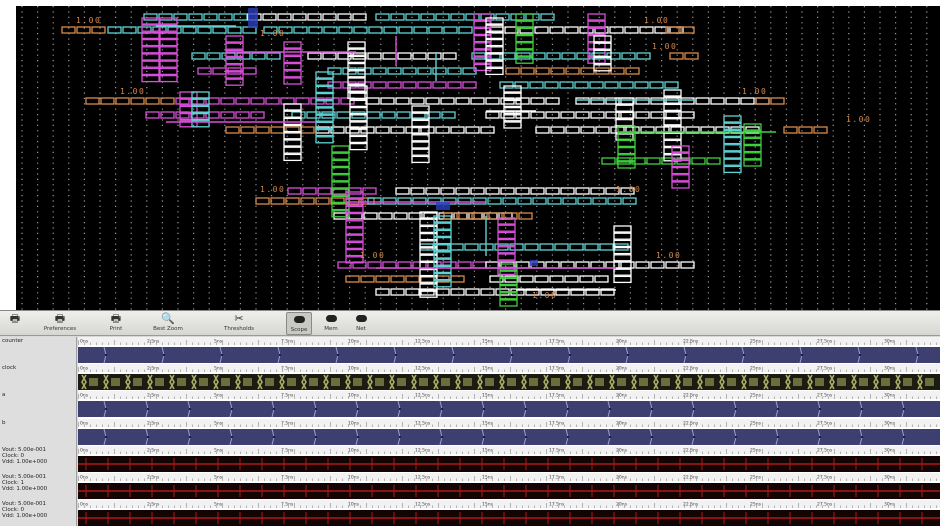 The image size is (940, 526). I want to click on mem-button: Mem, so click(331, 323).